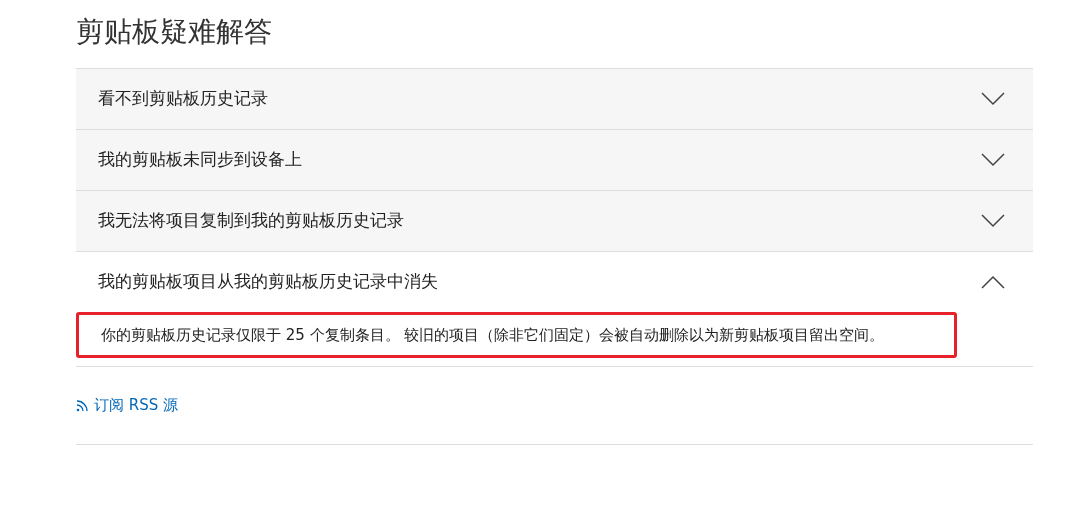  What do you see at coordinates (174, 32) in the screenshot?
I see `page-title: 剪贴板疑难解答` at bounding box center [174, 32].